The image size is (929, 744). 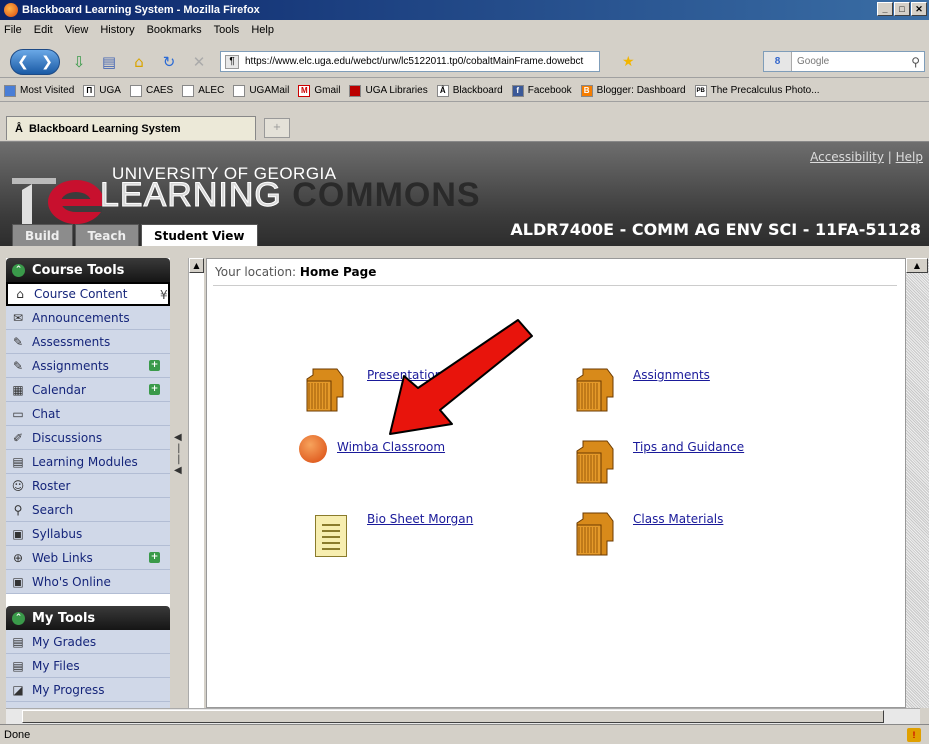 I want to click on course-tools-header: ⌃ Course Tools, so click(x=88, y=270).